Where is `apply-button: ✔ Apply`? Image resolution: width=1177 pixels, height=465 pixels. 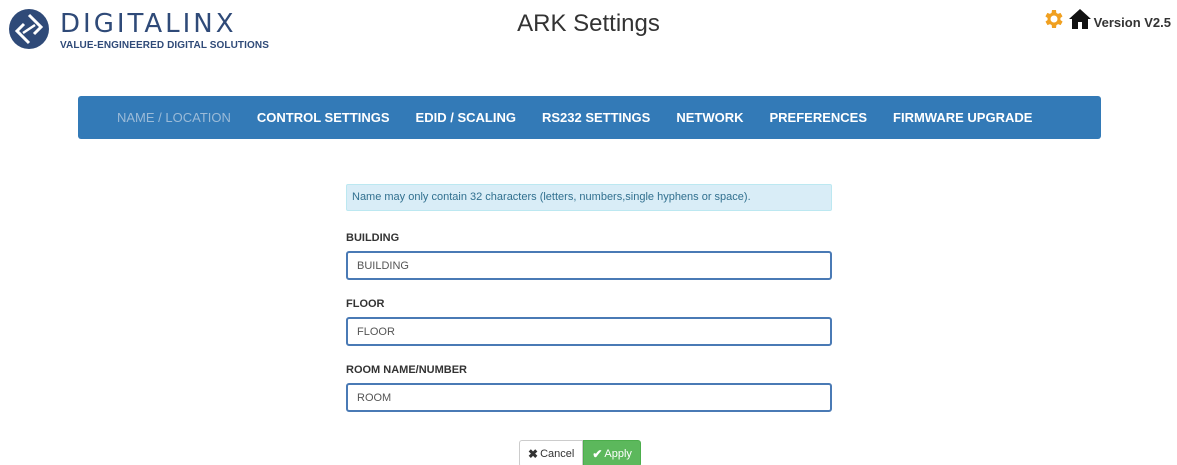 apply-button: ✔ Apply is located at coordinates (612, 452).